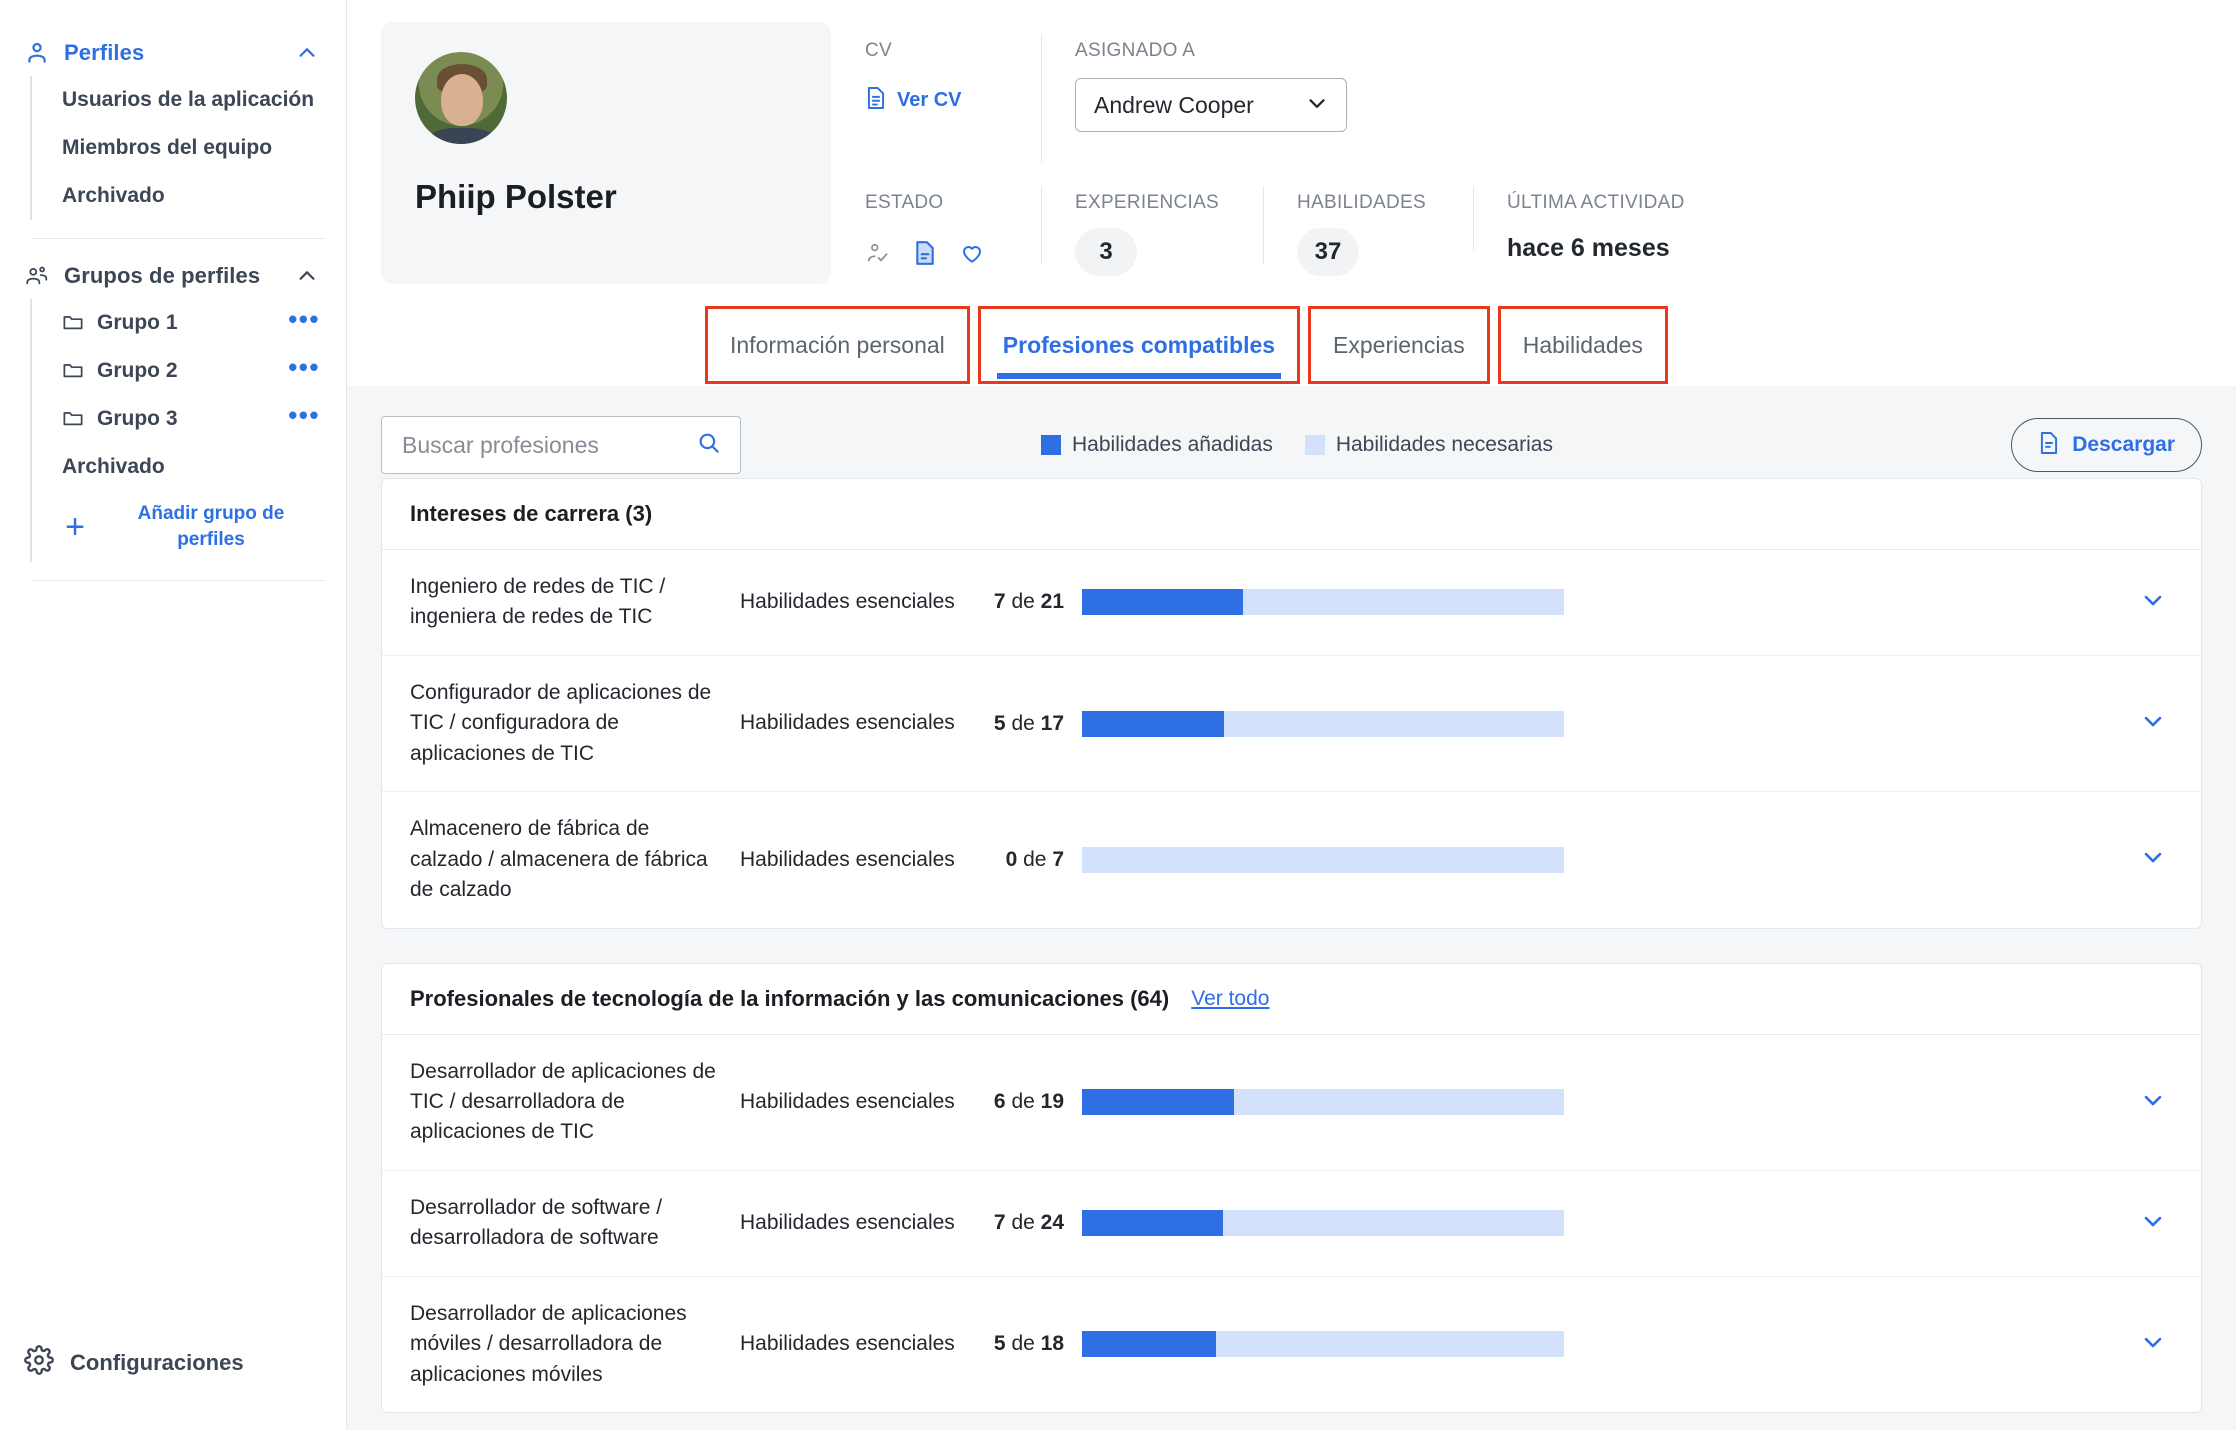  I want to click on sidebar-item-grupo-3: Grupo 3 •••, so click(189, 419).